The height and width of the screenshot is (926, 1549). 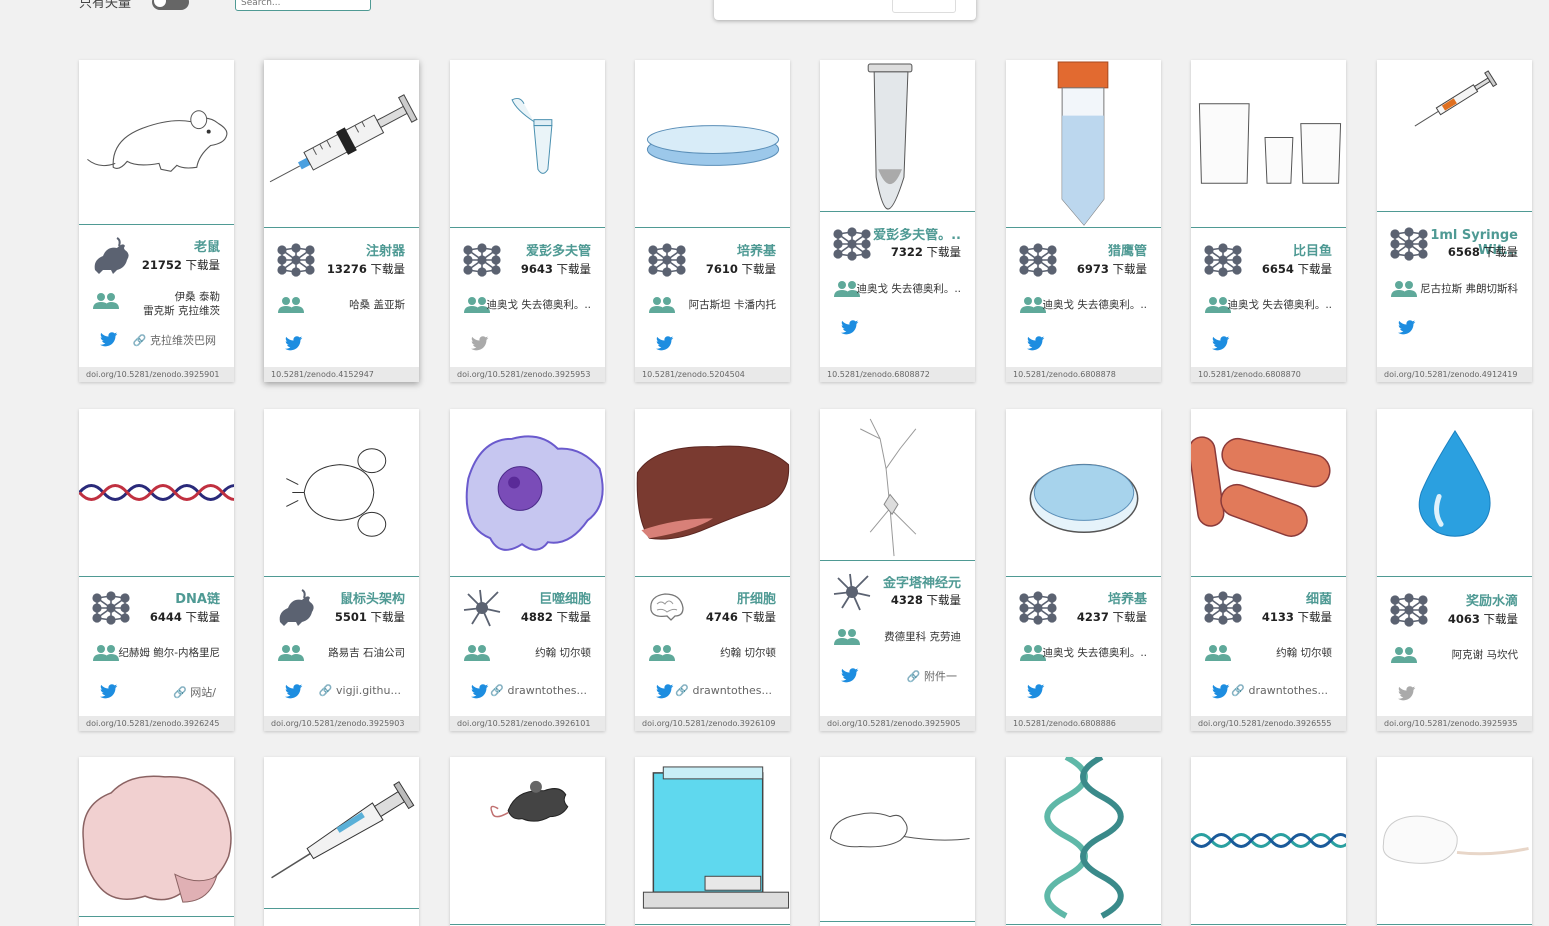 What do you see at coordinates (156, 493) in the screenshot?
I see `dna-strand-image` at bounding box center [156, 493].